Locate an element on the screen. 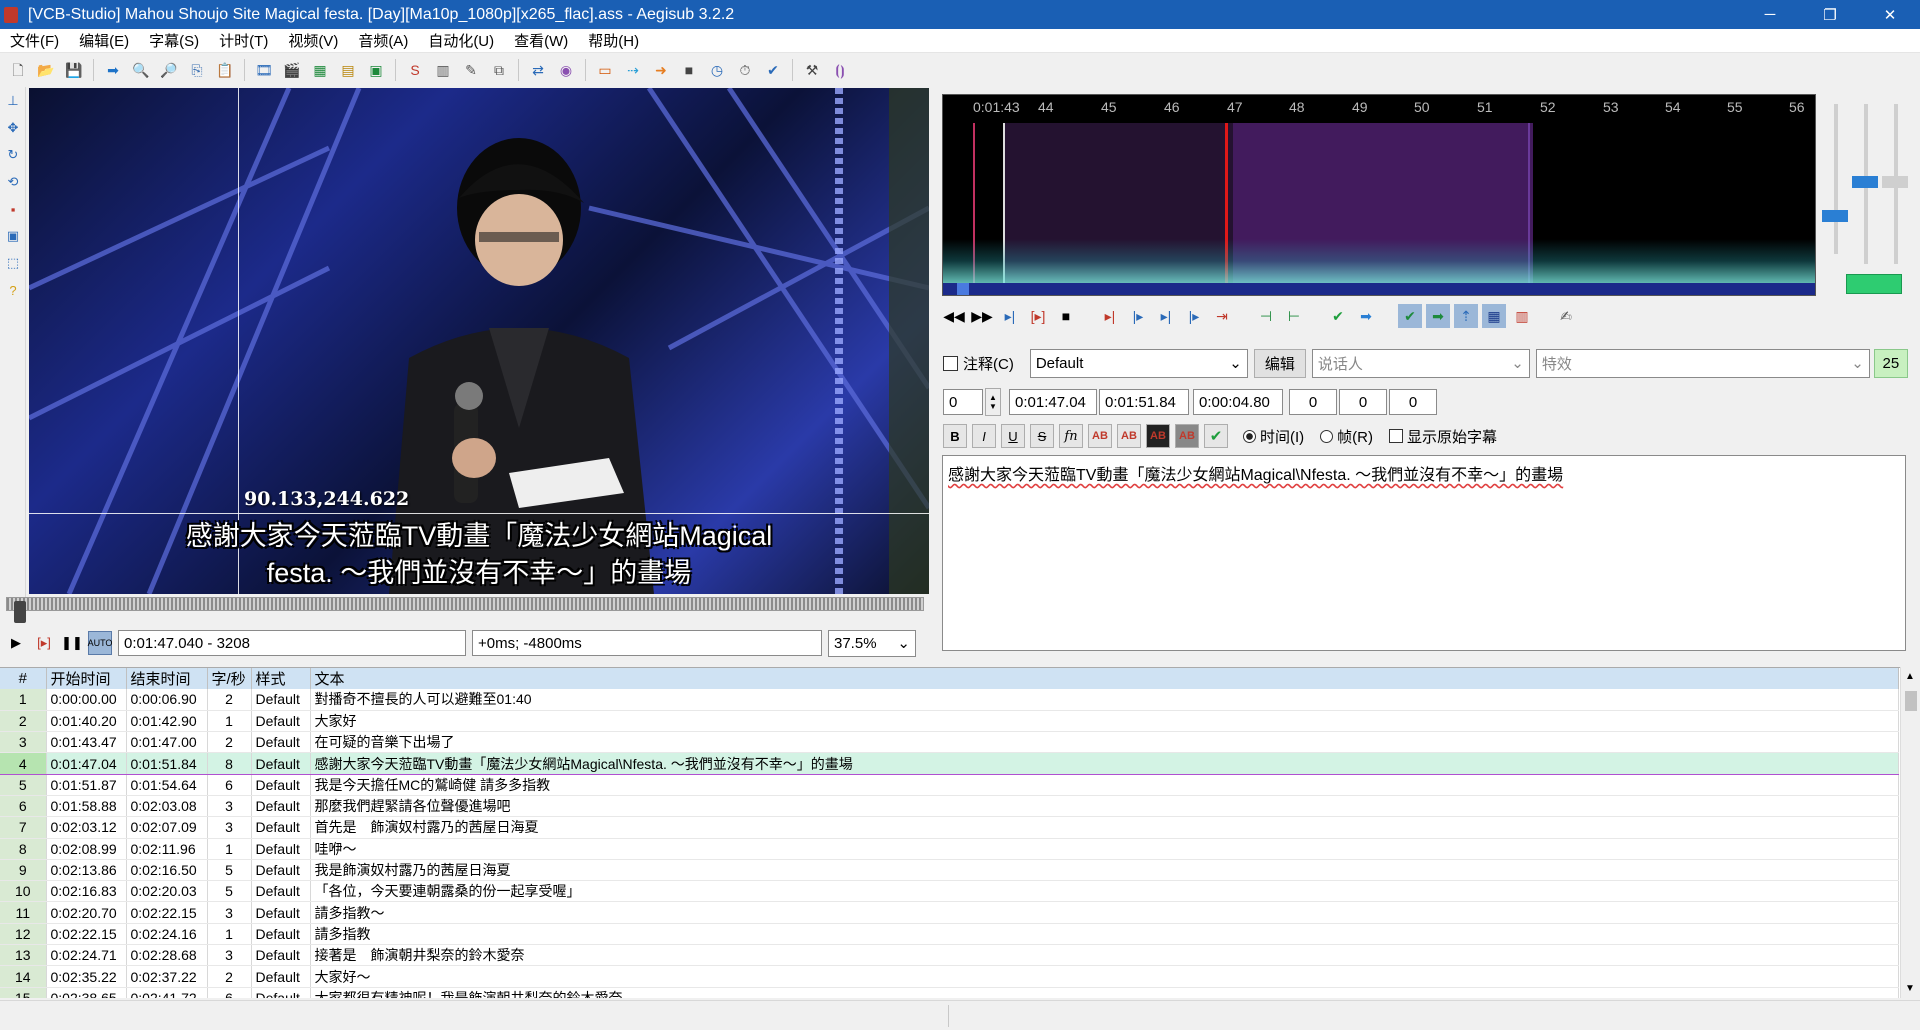 The height and width of the screenshot is (1030, 1920). styles-icon: ▥ is located at coordinates (443, 70).